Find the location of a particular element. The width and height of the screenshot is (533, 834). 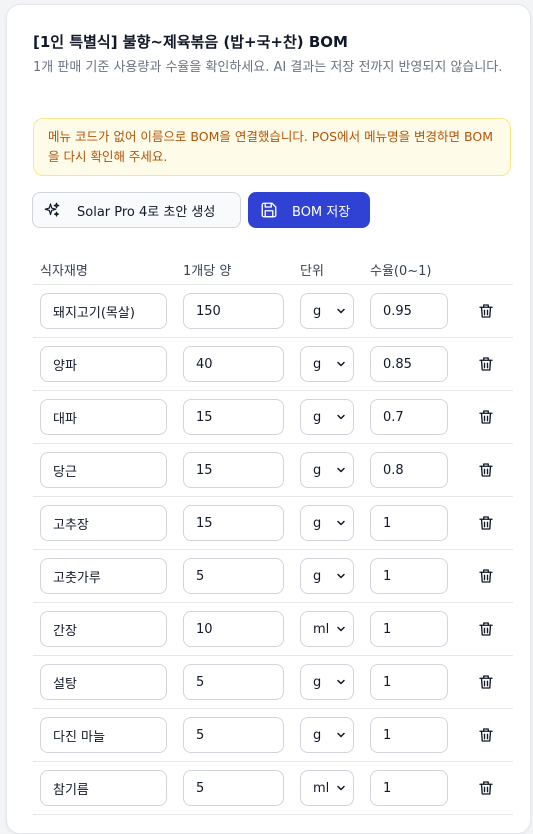

page-title: [1인 특별식] 불향~제육볶음 (밥+국+찬) BOM is located at coordinates (190, 42).